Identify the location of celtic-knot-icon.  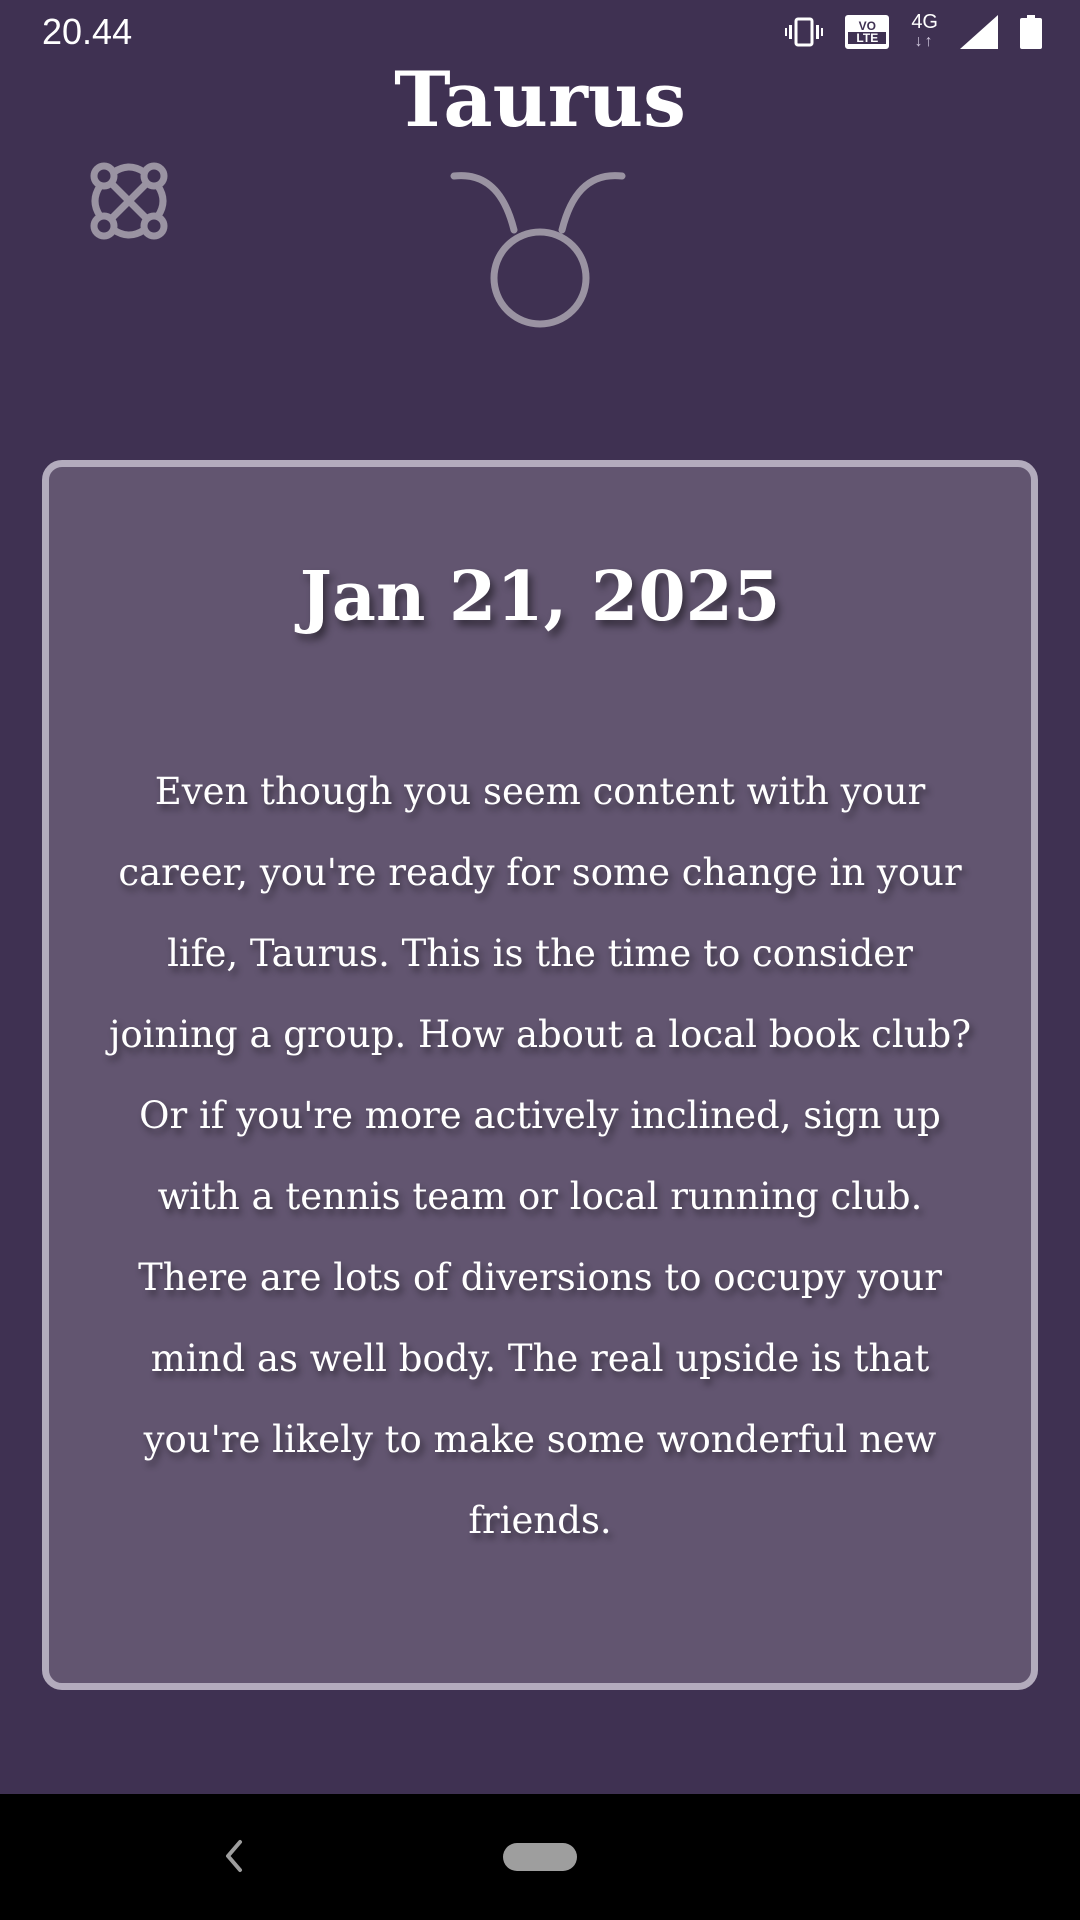
(129, 201).